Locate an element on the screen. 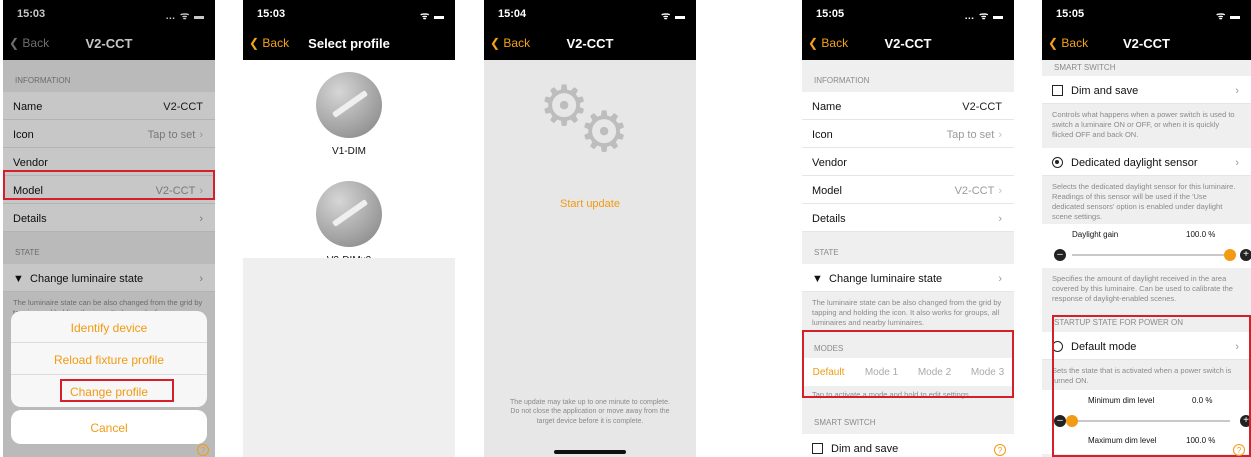  row-label: Details is located at coordinates (829, 219).